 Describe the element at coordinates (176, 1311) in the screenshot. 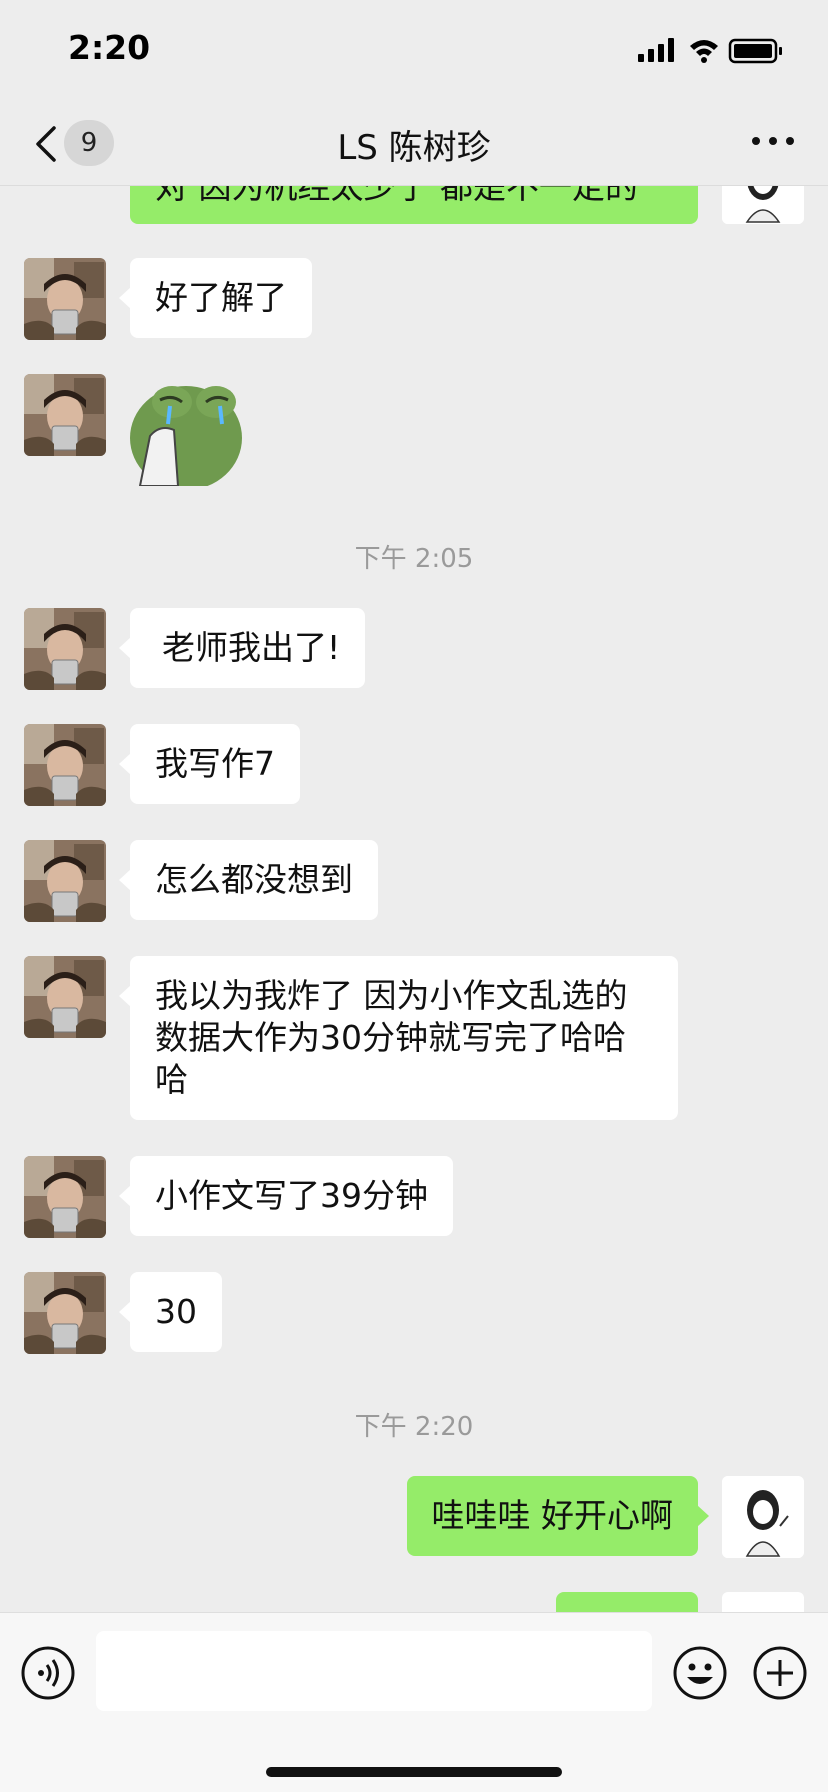

I see `message-text: 30` at that location.